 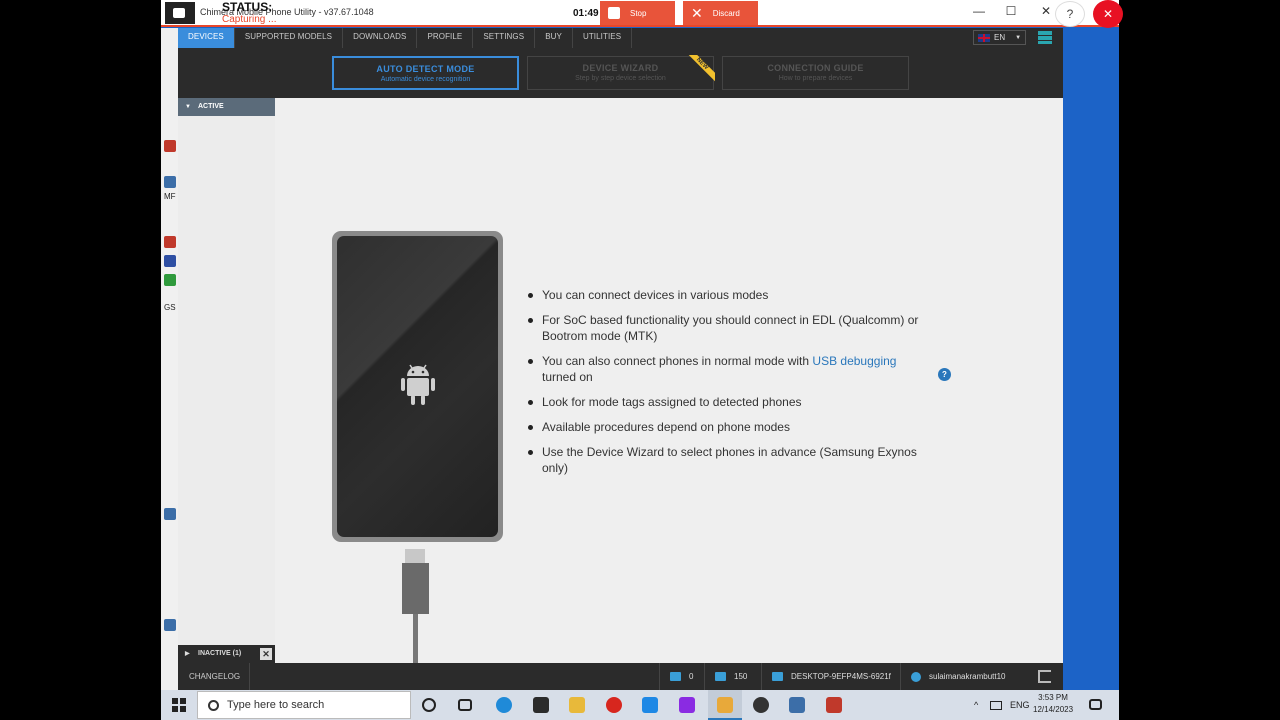 I want to click on active-section-header: ▼ ACTIVE, so click(x=226, y=107).